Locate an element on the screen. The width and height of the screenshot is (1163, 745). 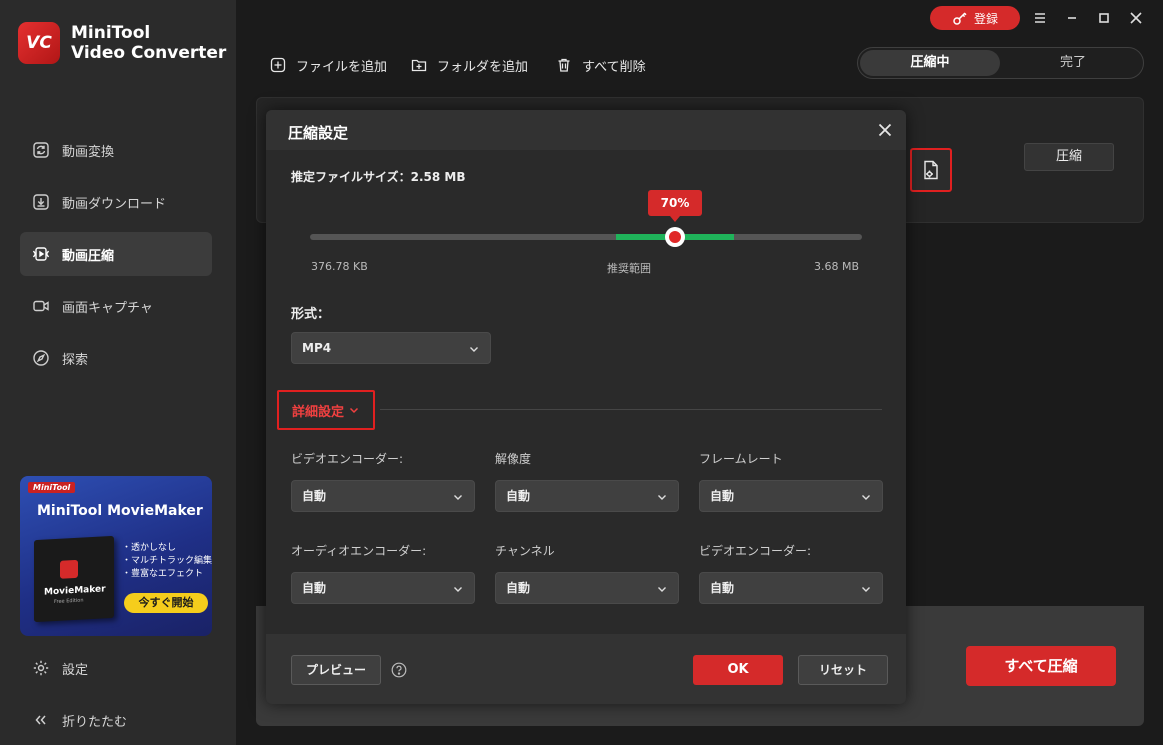
gear-icon is located at coordinates (41, 668).